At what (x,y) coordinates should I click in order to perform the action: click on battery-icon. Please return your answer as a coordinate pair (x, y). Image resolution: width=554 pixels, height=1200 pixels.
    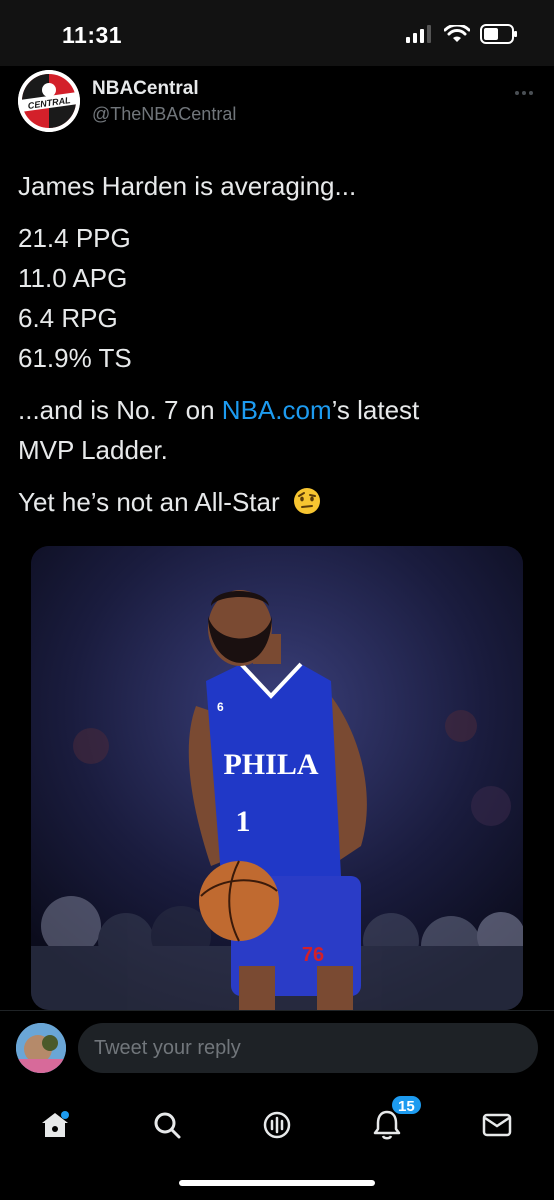
    Looking at the image, I should click on (498, 34).